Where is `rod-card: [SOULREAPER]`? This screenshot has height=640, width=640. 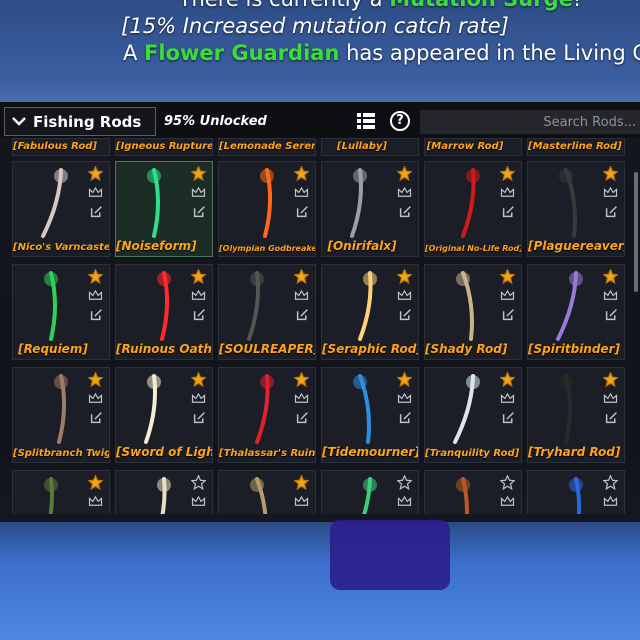
rod-card: [SOULREAPER] is located at coordinates (267, 312).